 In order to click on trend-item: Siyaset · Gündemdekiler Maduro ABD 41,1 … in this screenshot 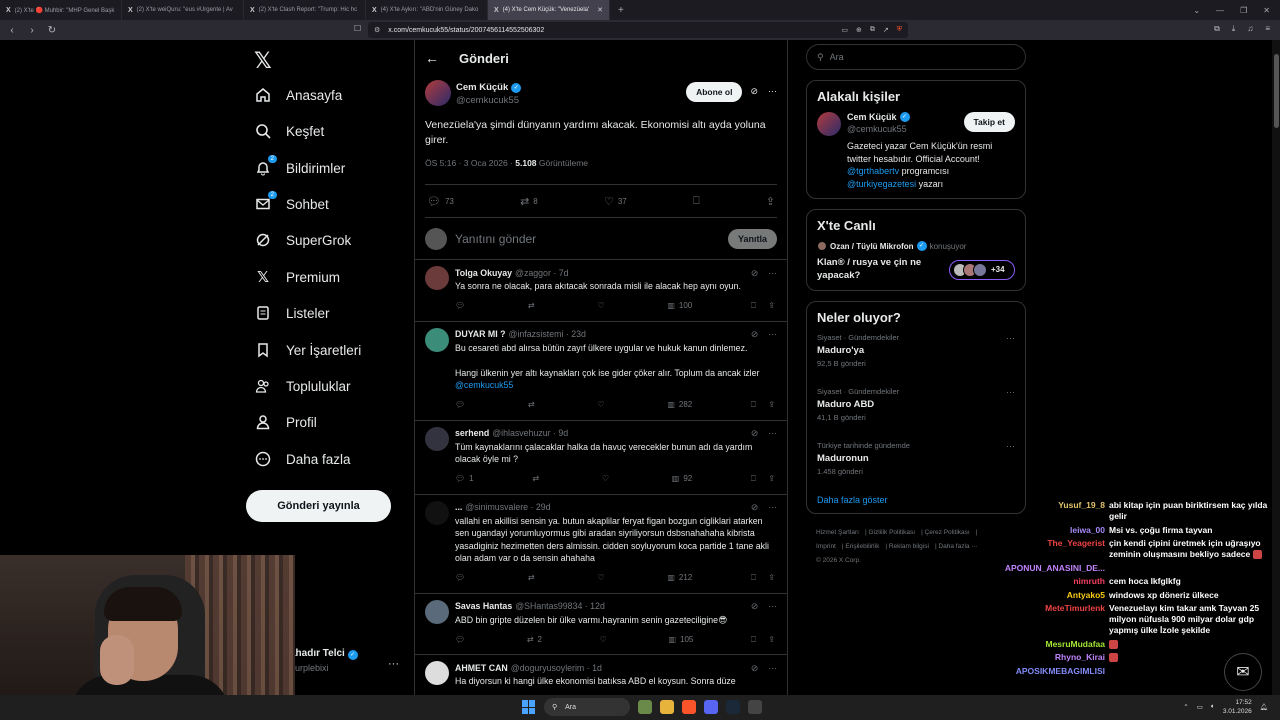, I will do `click(916, 413)`.